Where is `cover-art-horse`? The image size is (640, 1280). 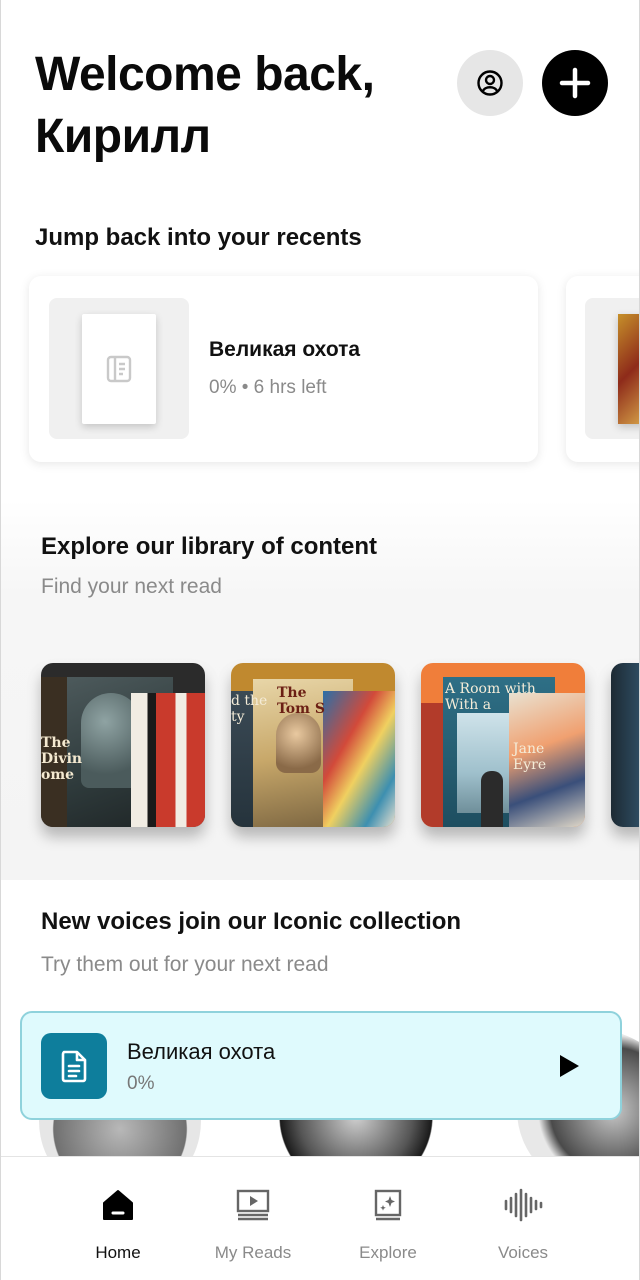 cover-art-horse is located at coordinates (359, 759).